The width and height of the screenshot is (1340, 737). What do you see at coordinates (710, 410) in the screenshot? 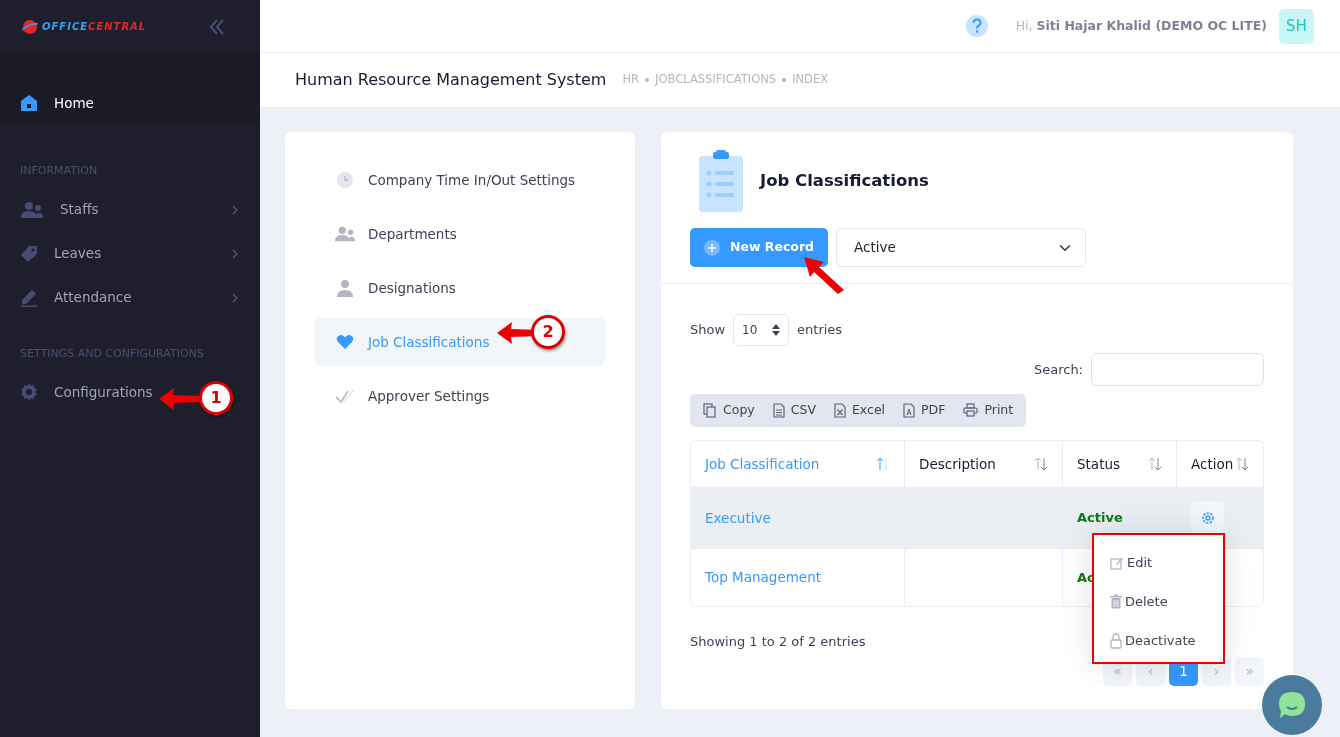
I see `copy-icon` at bounding box center [710, 410].